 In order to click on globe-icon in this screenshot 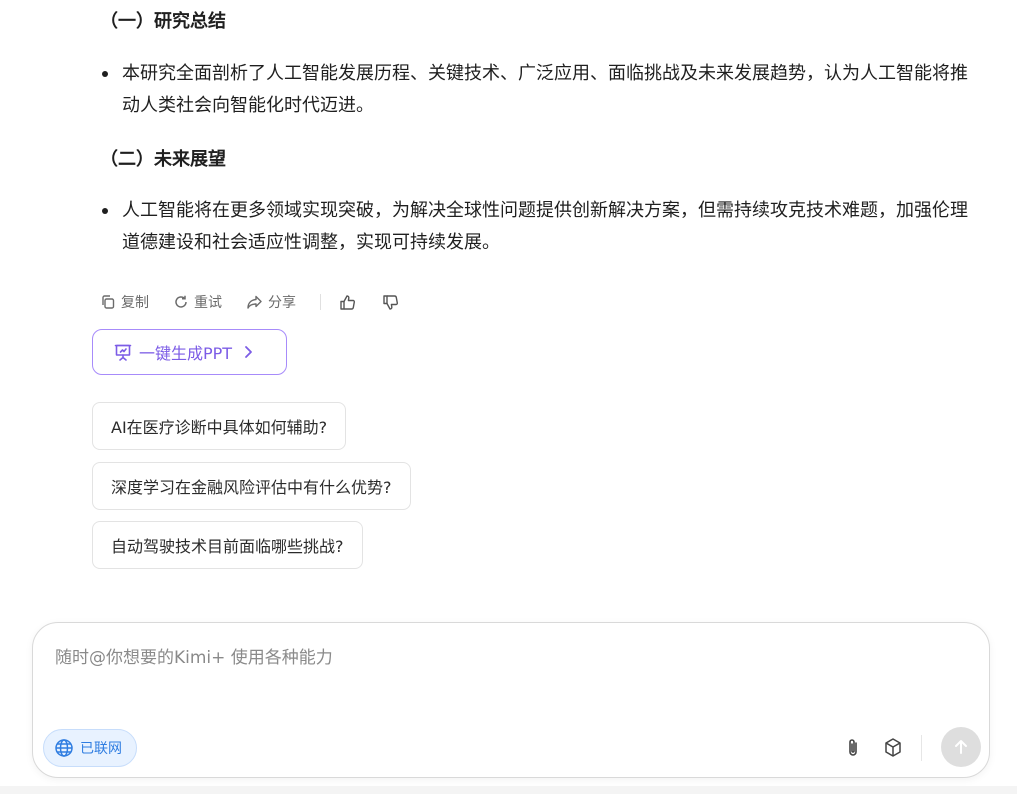, I will do `click(64, 748)`.